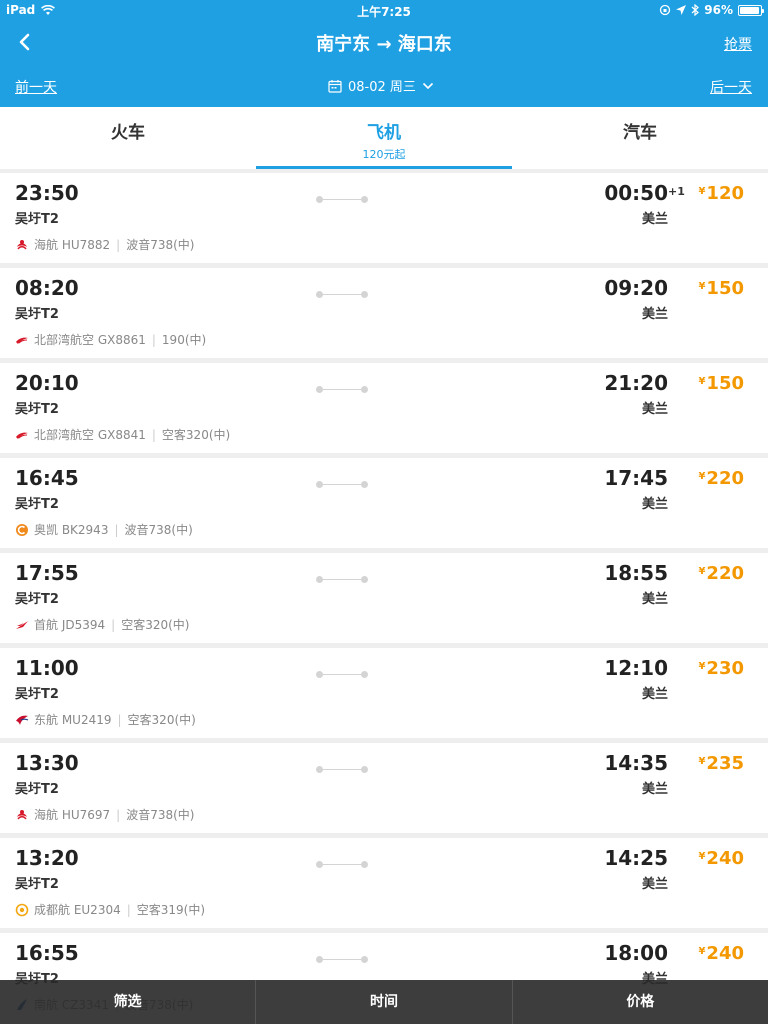 The width and height of the screenshot is (768, 1024). Describe the element at coordinates (636, 953) in the screenshot. I see `arrival-time: 18:00` at that location.